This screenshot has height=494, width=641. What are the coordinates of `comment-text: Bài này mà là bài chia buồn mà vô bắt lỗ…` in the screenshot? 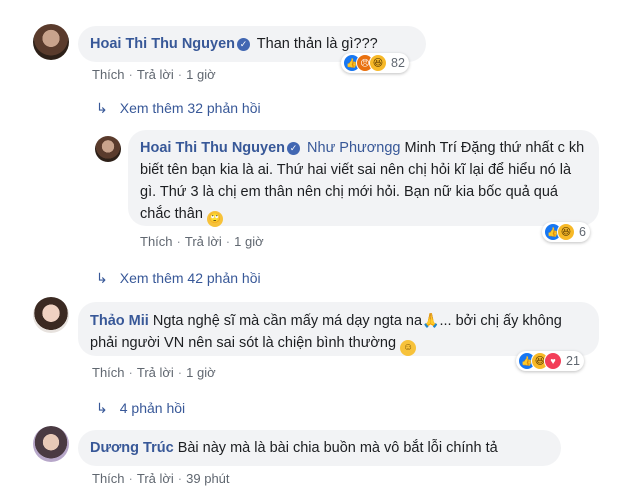 It's located at (337, 448).